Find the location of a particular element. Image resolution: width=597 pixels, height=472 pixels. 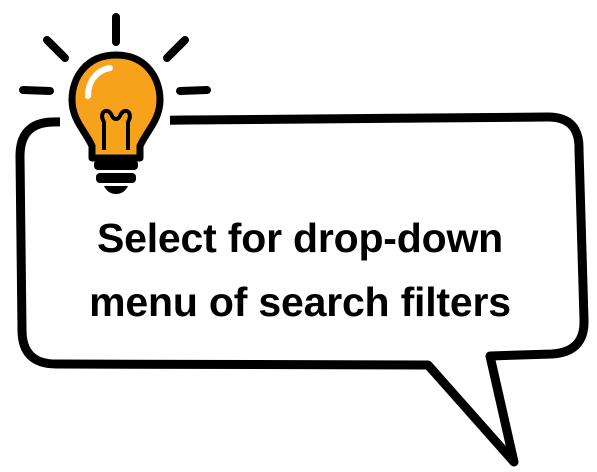

callout-line-2: menu of search filters is located at coordinates (300, 302).